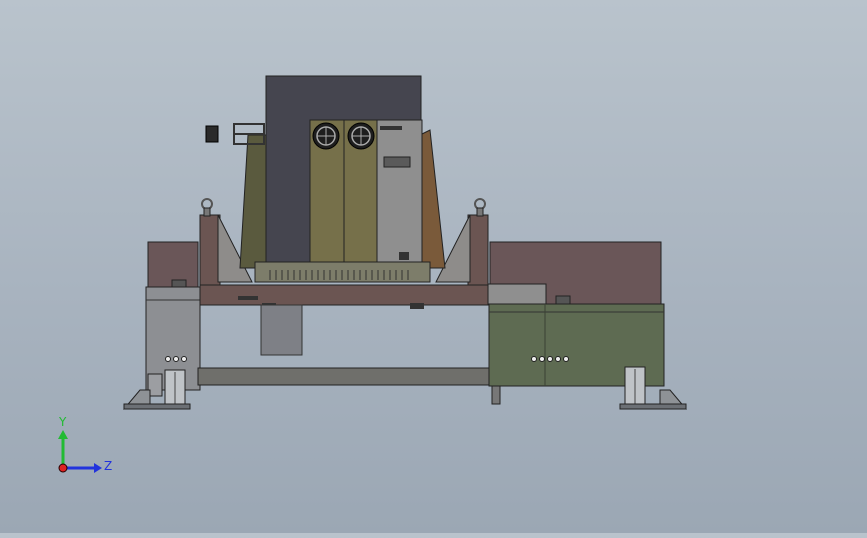 This screenshot has width=867, height=538. What do you see at coordinates (587, 325) in the screenshot?
I see `right-cabinet` at bounding box center [587, 325].